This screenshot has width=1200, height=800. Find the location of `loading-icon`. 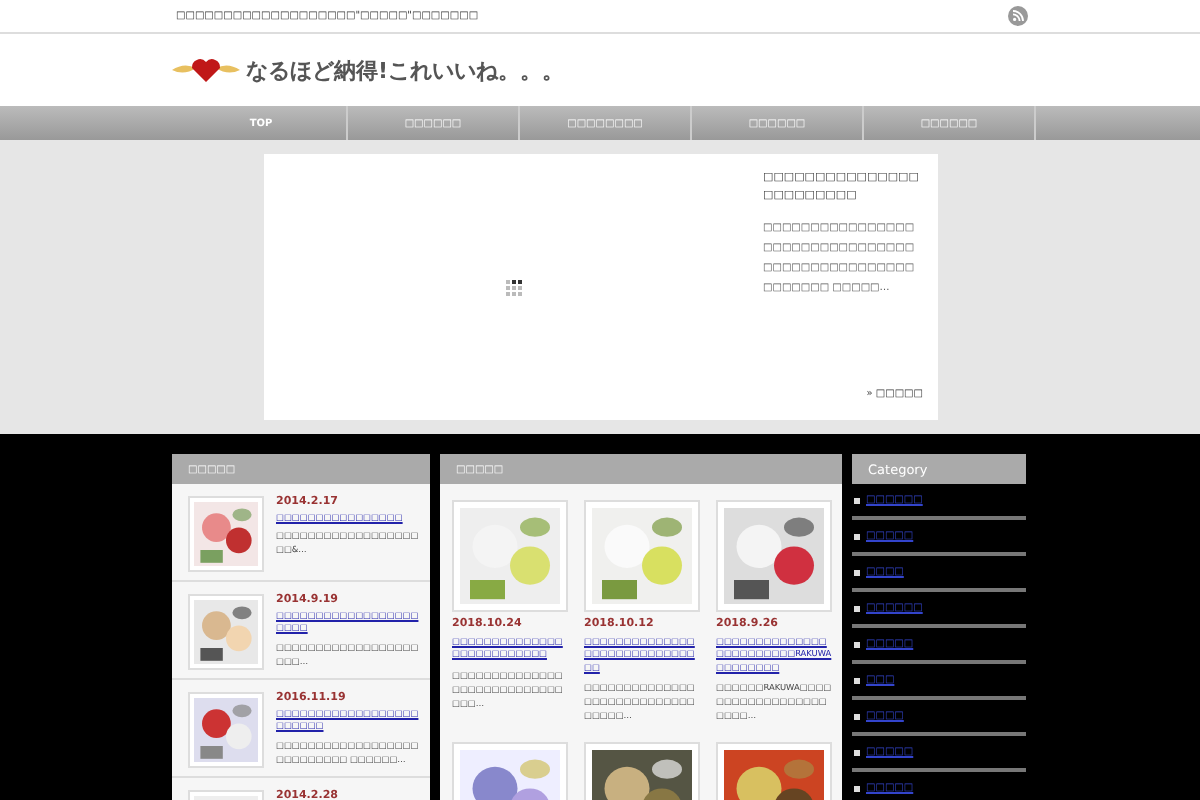

loading-icon is located at coordinates (513, 287).